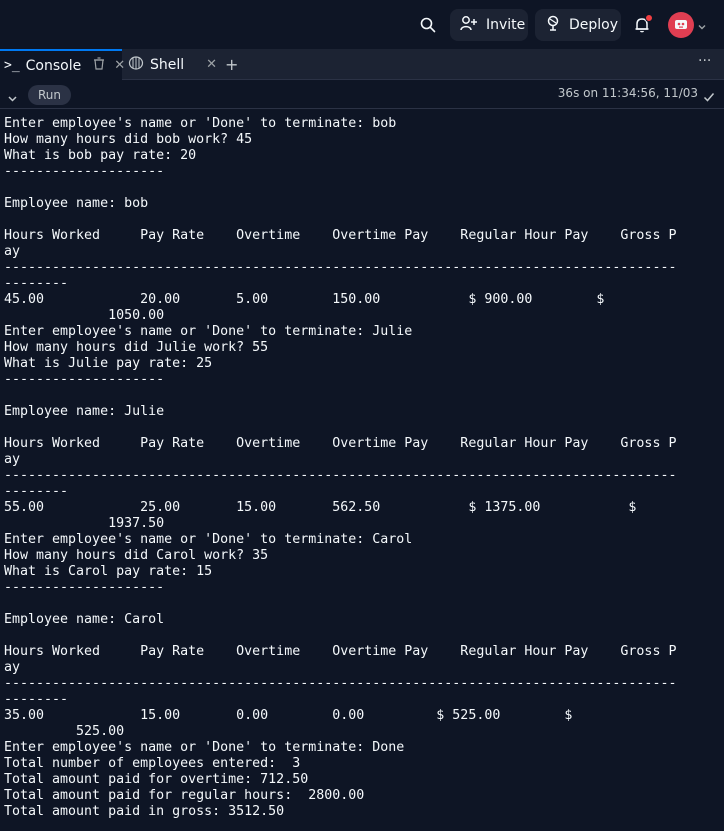 The image size is (724, 831). I want to click on run-button: Run, so click(50, 95).